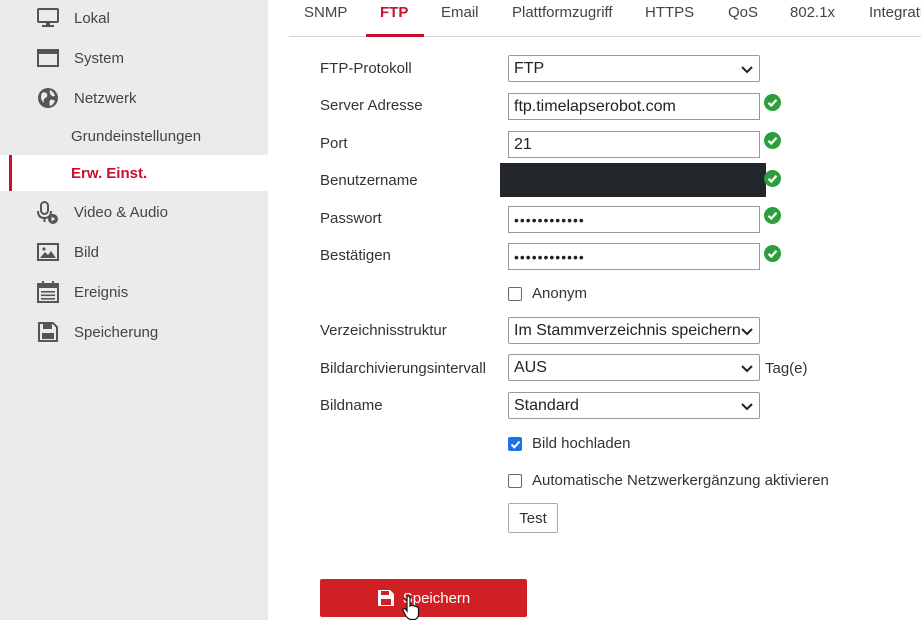  Describe the element at coordinates (530, 367) in the screenshot. I see `archive-interval-value: AUS` at that location.